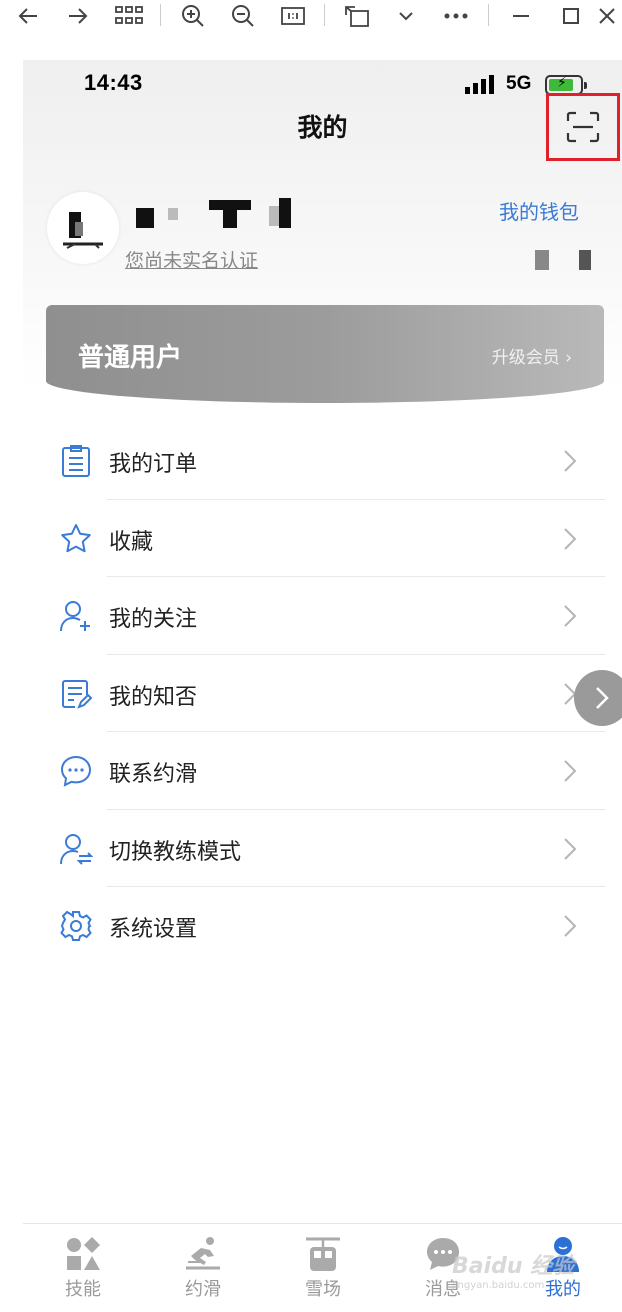  What do you see at coordinates (498, 1285) in the screenshot?
I see `watermark-site: jingyan.baidu.com` at bounding box center [498, 1285].